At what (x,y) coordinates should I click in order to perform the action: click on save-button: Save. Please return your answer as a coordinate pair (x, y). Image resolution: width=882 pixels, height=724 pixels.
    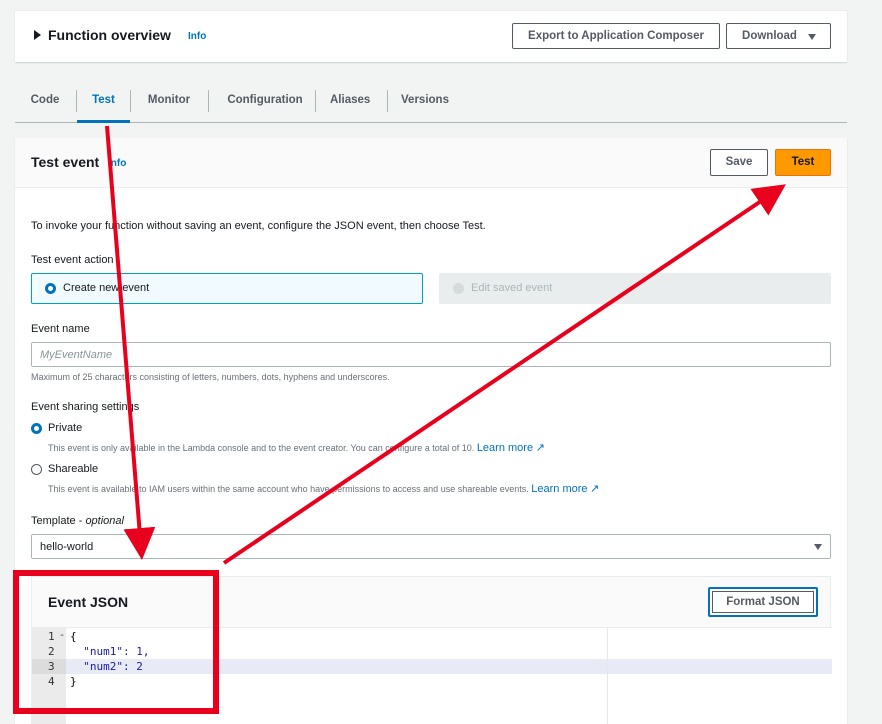
    Looking at the image, I should click on (739, 162).